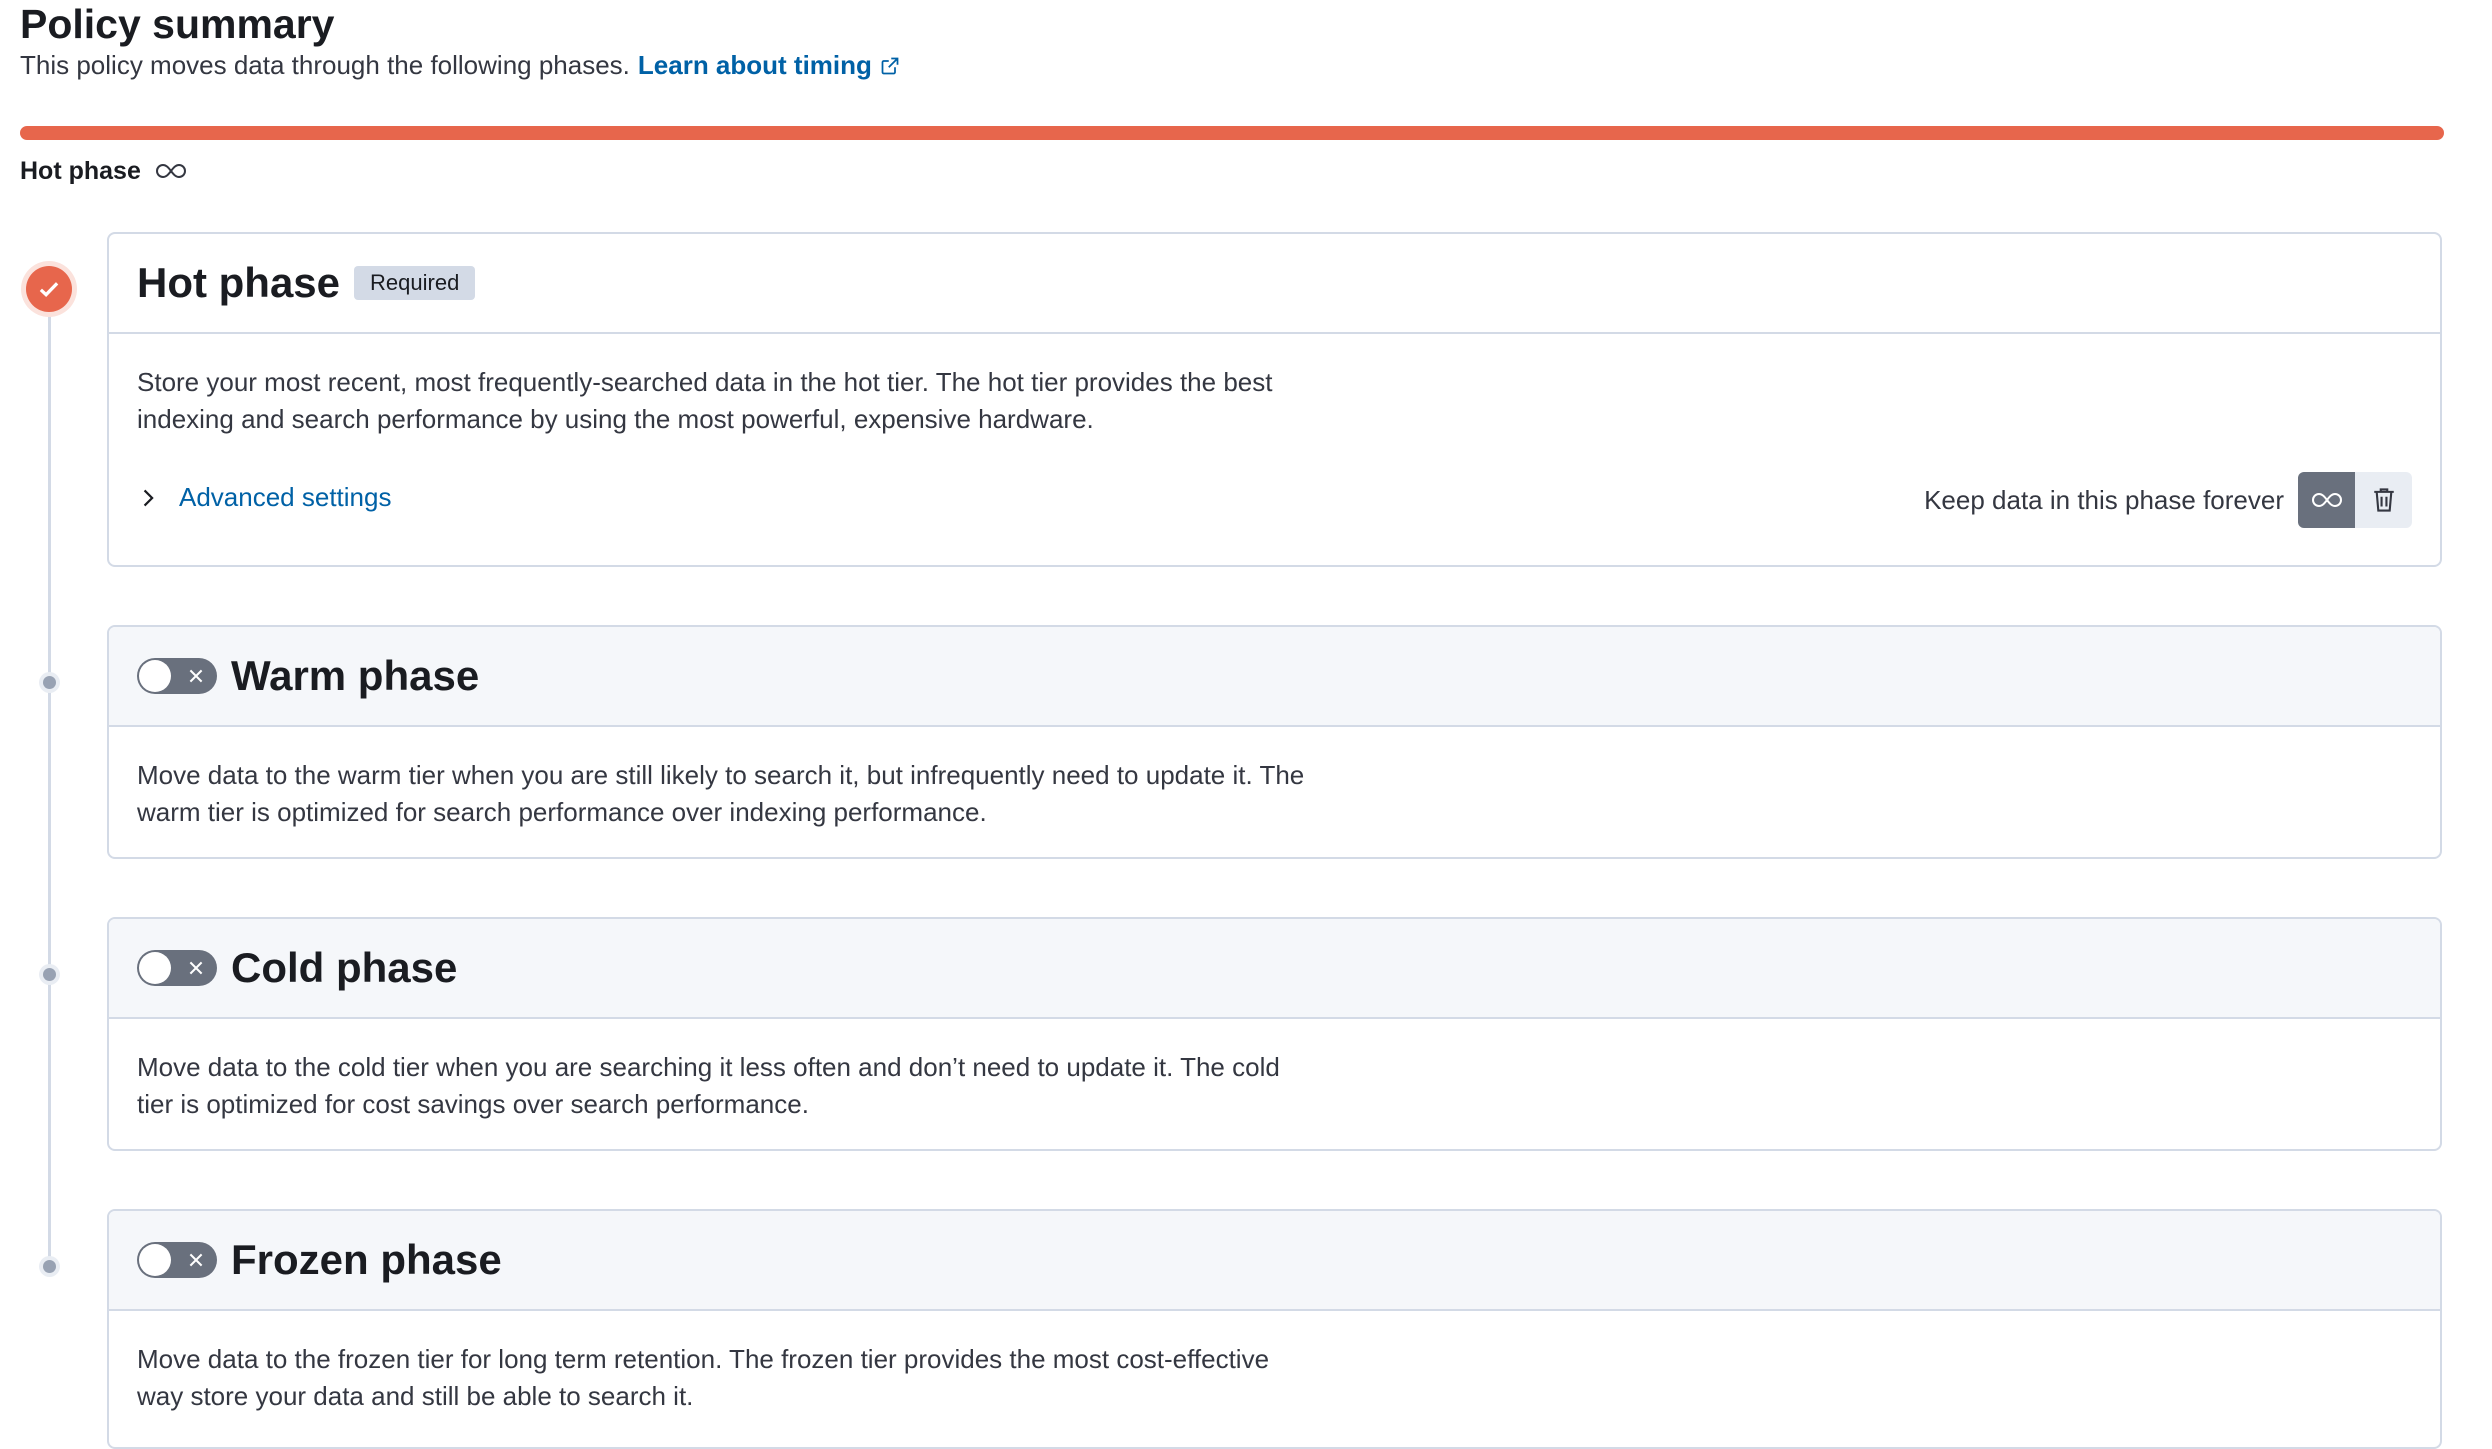 This screenshot has height=1449, width=2492. Describe the element at coordinates (49, 682) in the screenshot. I see `warm-phase-timeline-dot` at that location.